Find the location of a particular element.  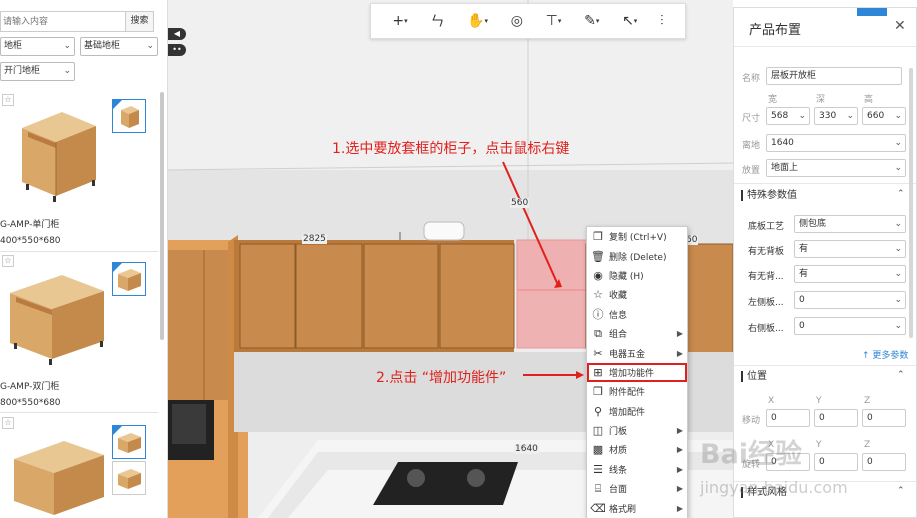

product-image-wide-cabinet is located at coordinates (55, 466).